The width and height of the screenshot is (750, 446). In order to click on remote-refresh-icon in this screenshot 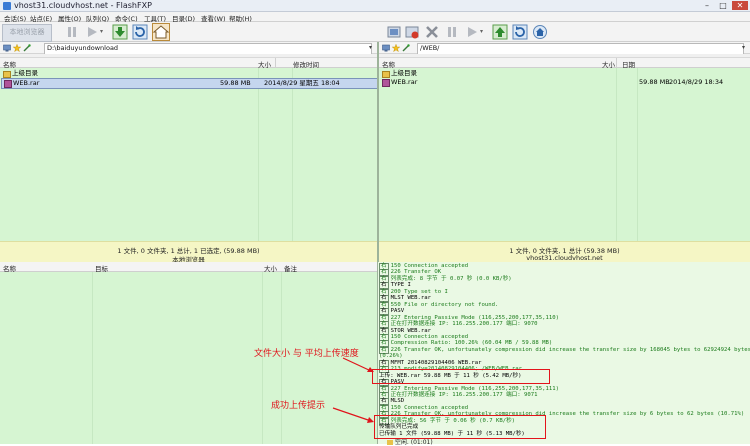, I will do `click(520, 32)`.